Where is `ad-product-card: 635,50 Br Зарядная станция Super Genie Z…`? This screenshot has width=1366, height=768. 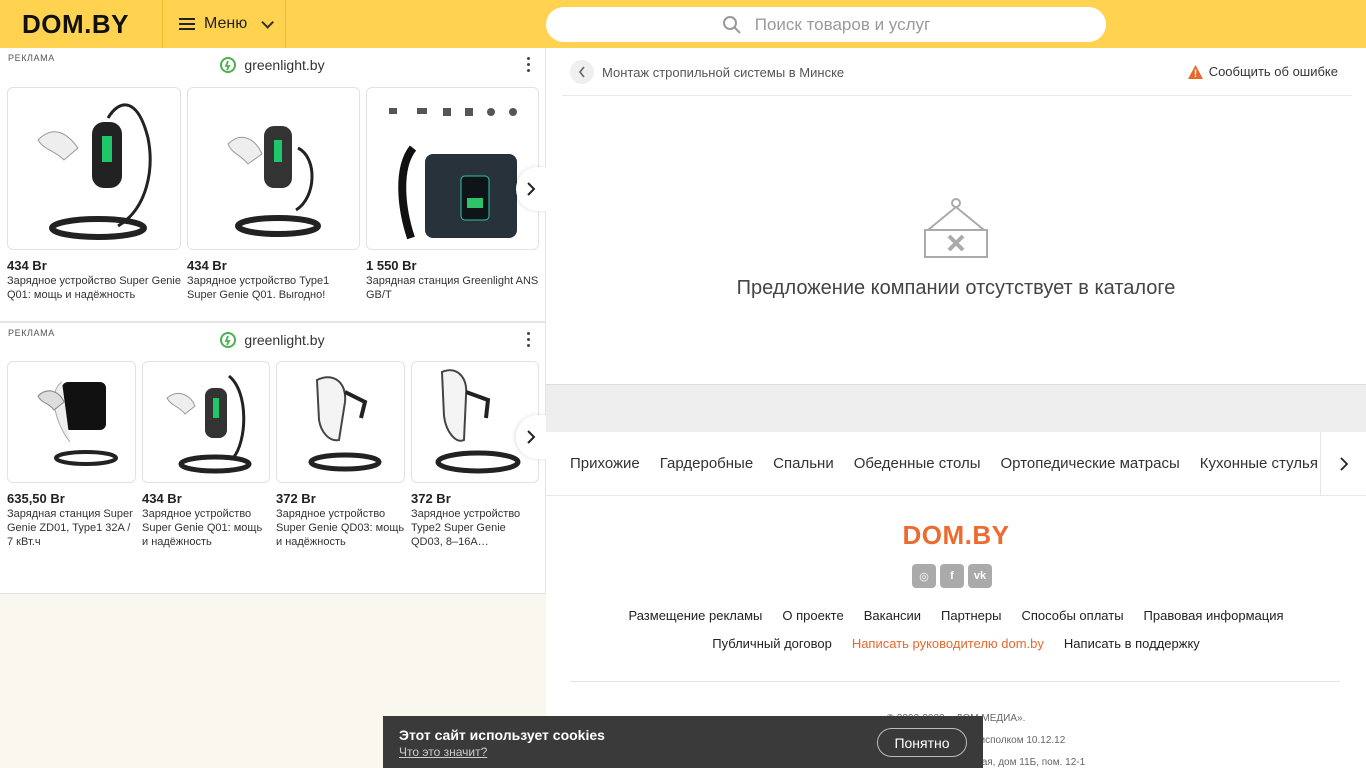 ad-product-card: 635,50 Br Зарядная станция Super Genie Z… is located at coordinates (71, 455).